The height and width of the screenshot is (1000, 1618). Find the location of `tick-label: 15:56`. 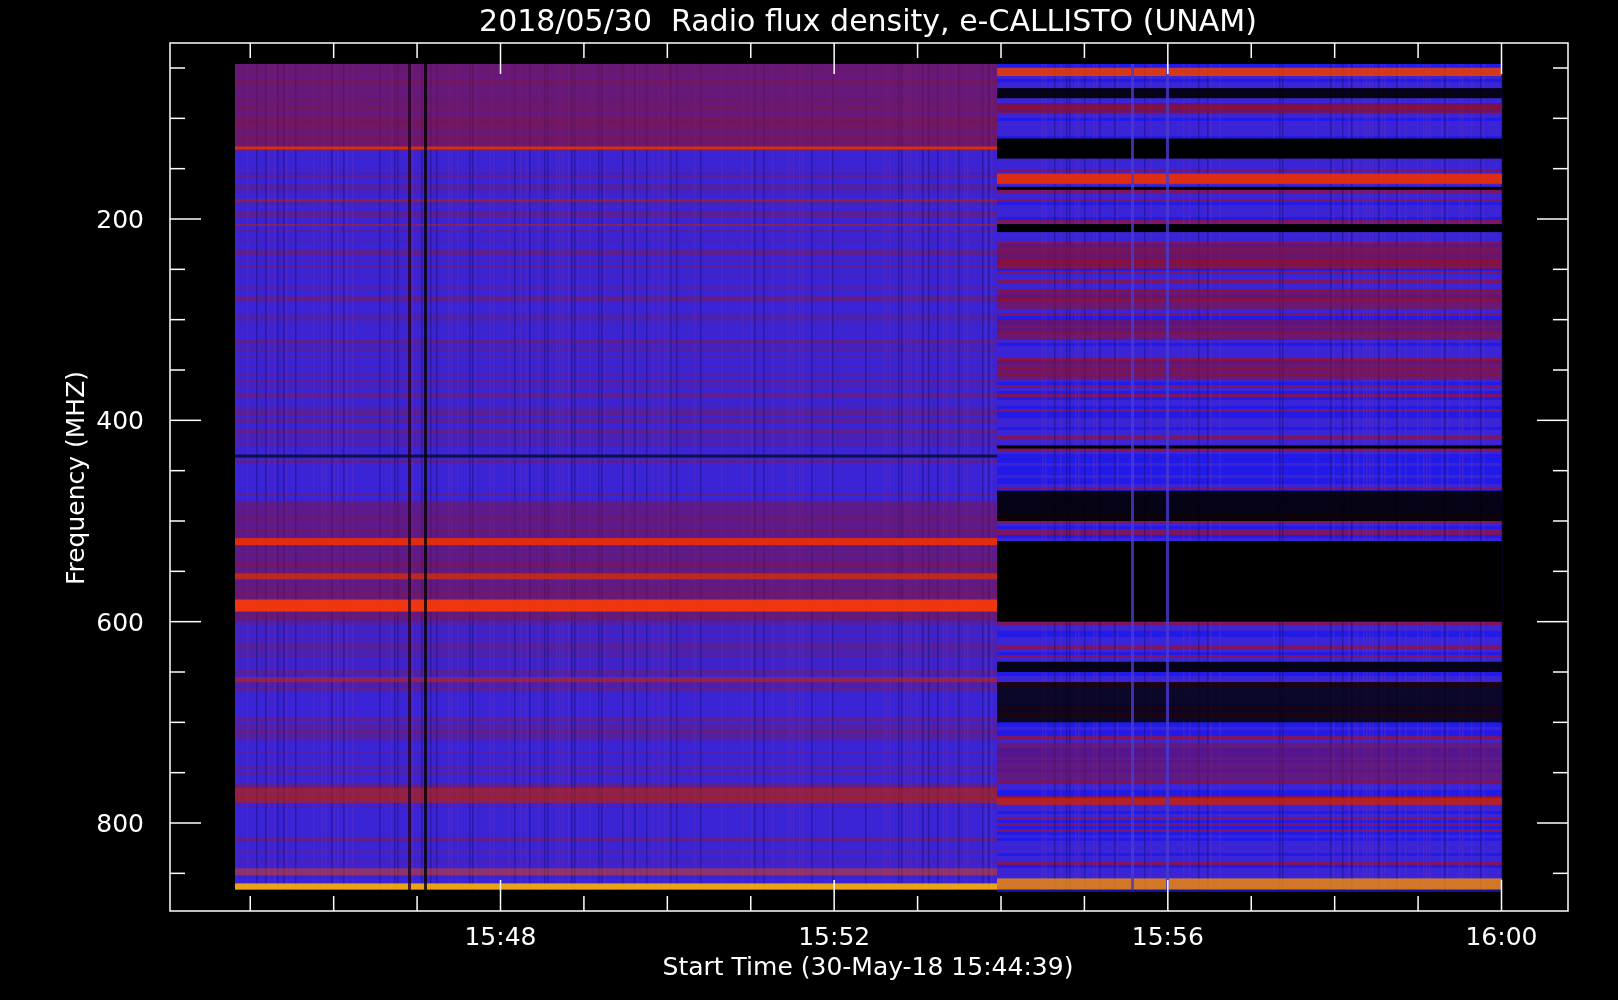

tick-label: 15:56 is located at coordinates (1167, 936).